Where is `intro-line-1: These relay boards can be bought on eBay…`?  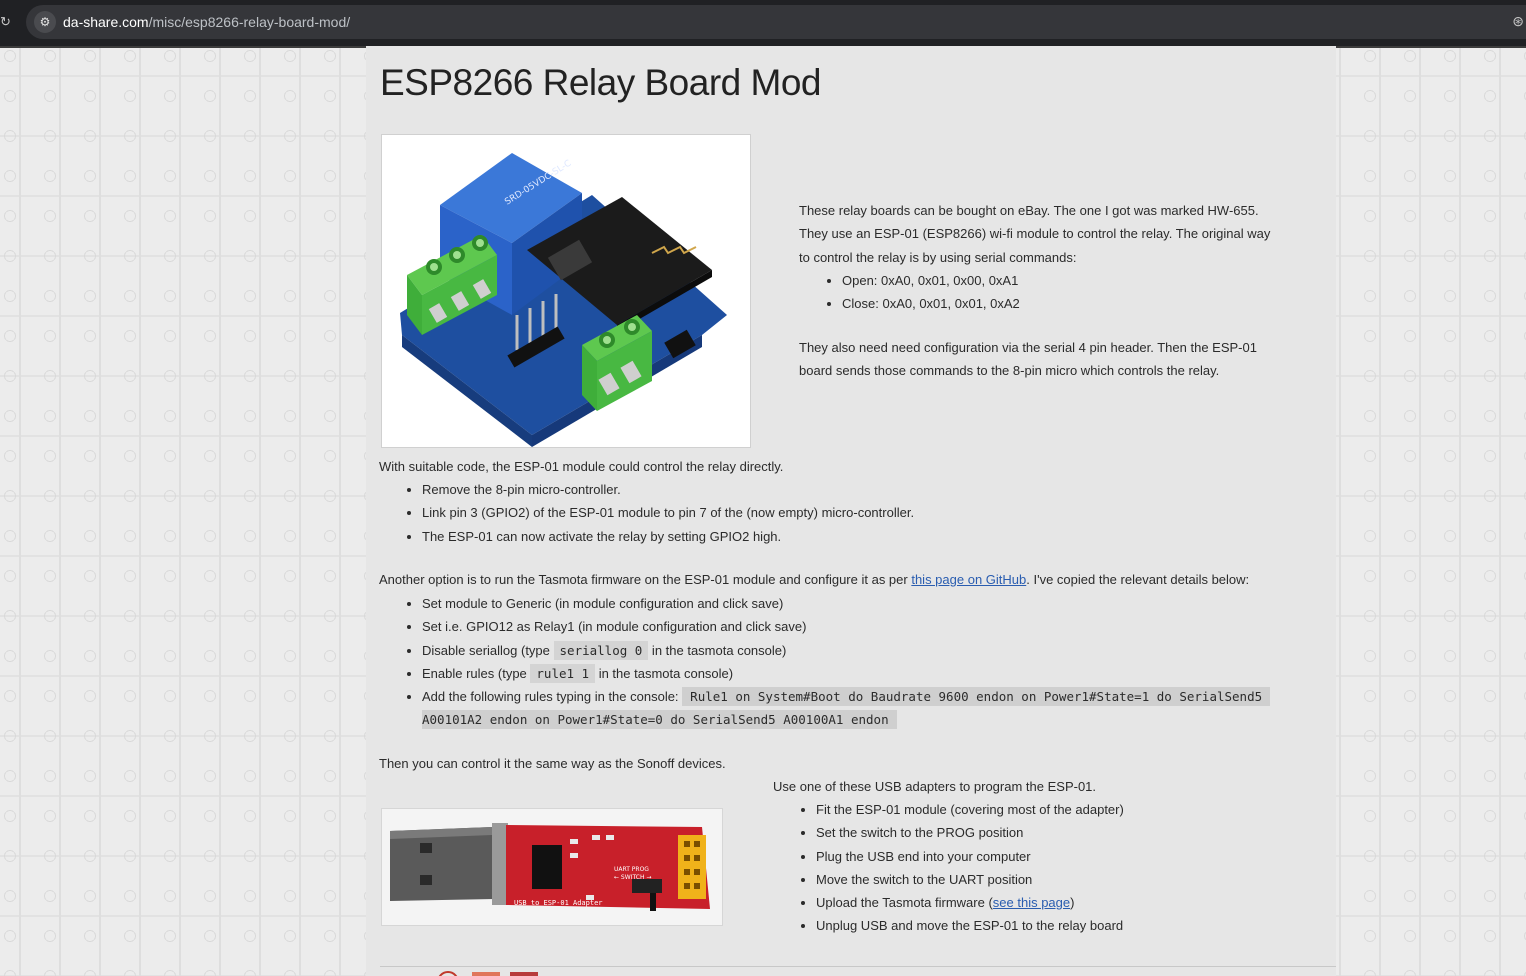
intro-line-1: These relay boards can be bought on eBay… is located at coordinates (1029, 210).